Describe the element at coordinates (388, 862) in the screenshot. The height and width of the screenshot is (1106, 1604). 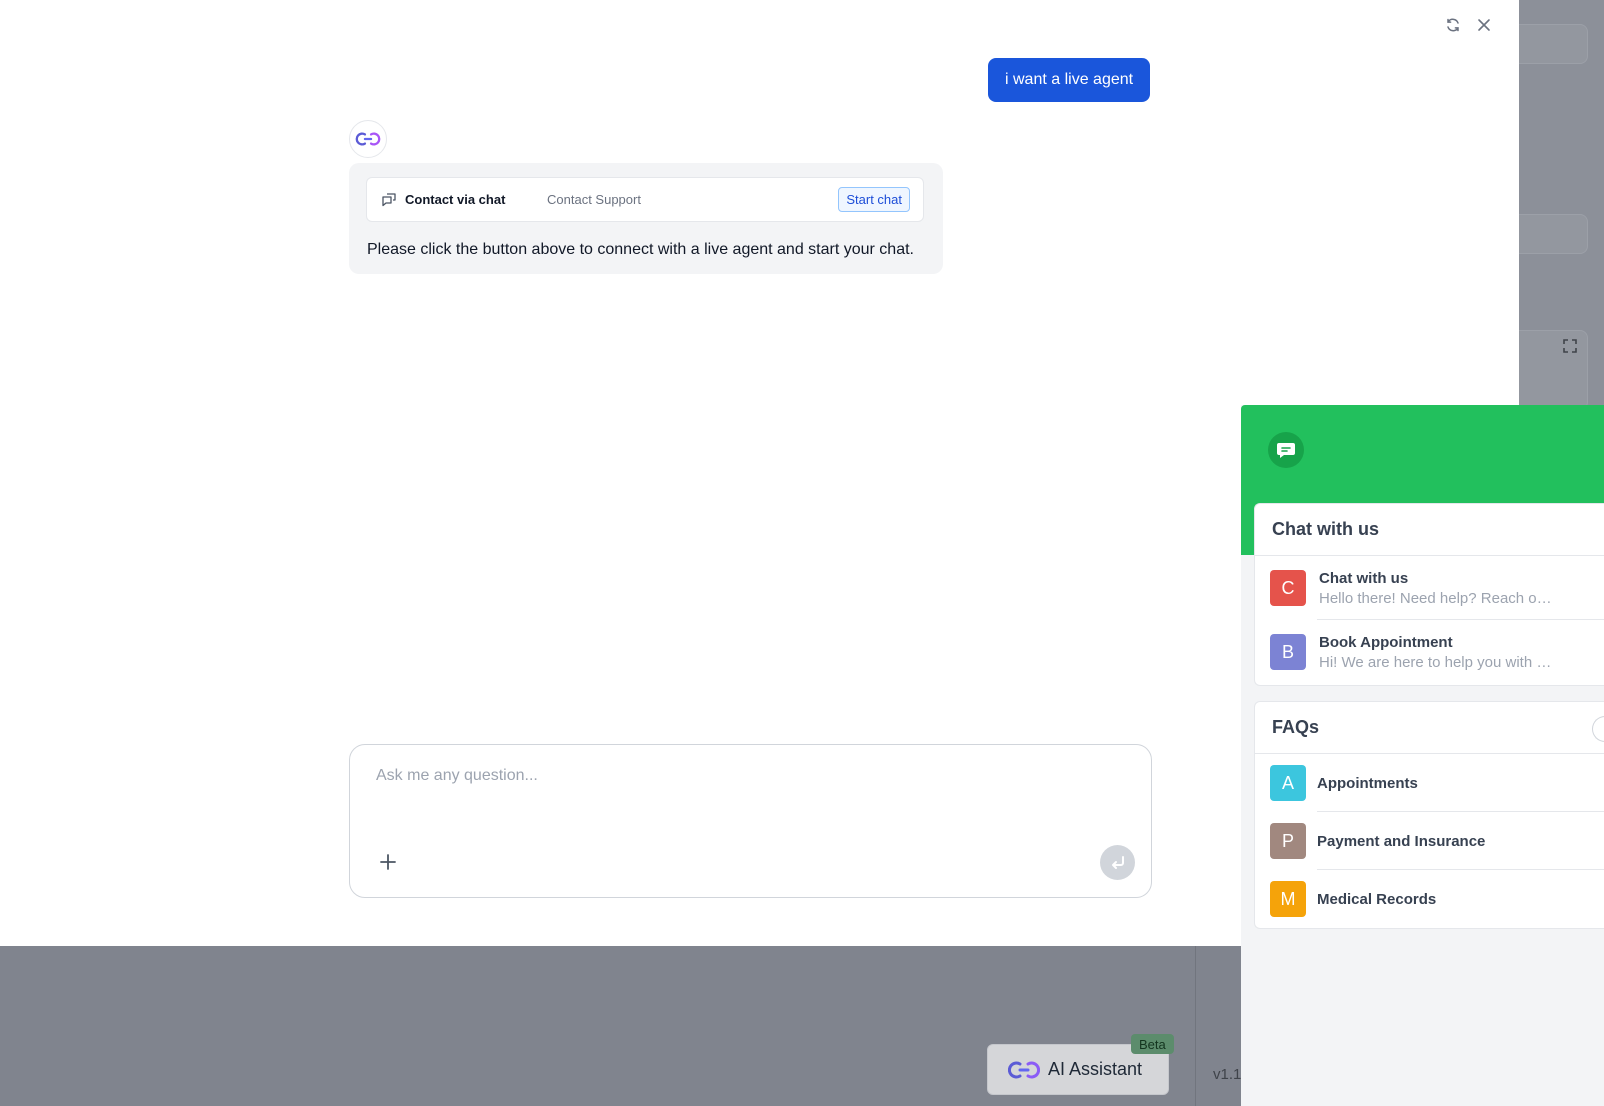
I see `plus-icon` at that location.